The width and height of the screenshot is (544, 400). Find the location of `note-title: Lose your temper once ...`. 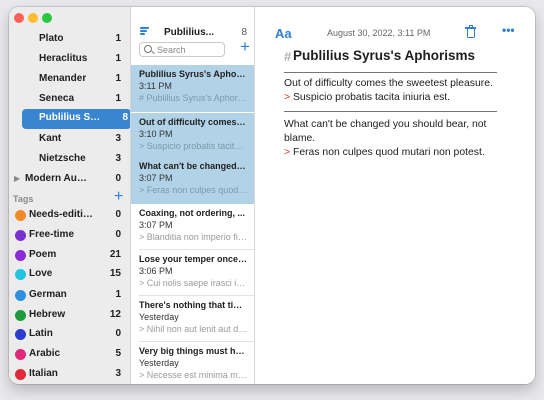

note-title: Lose your temper once ... is located at coordinates (193, 259).